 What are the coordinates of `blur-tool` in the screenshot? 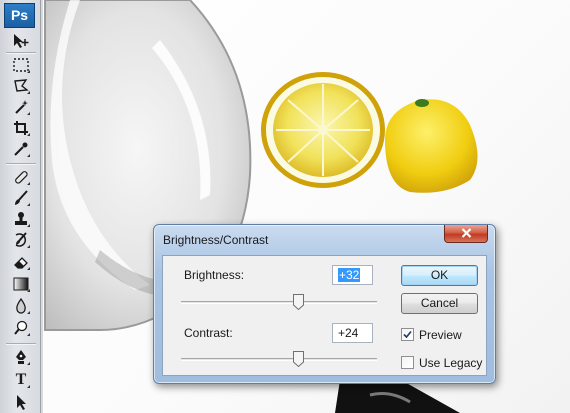 It's located at (21, 306).